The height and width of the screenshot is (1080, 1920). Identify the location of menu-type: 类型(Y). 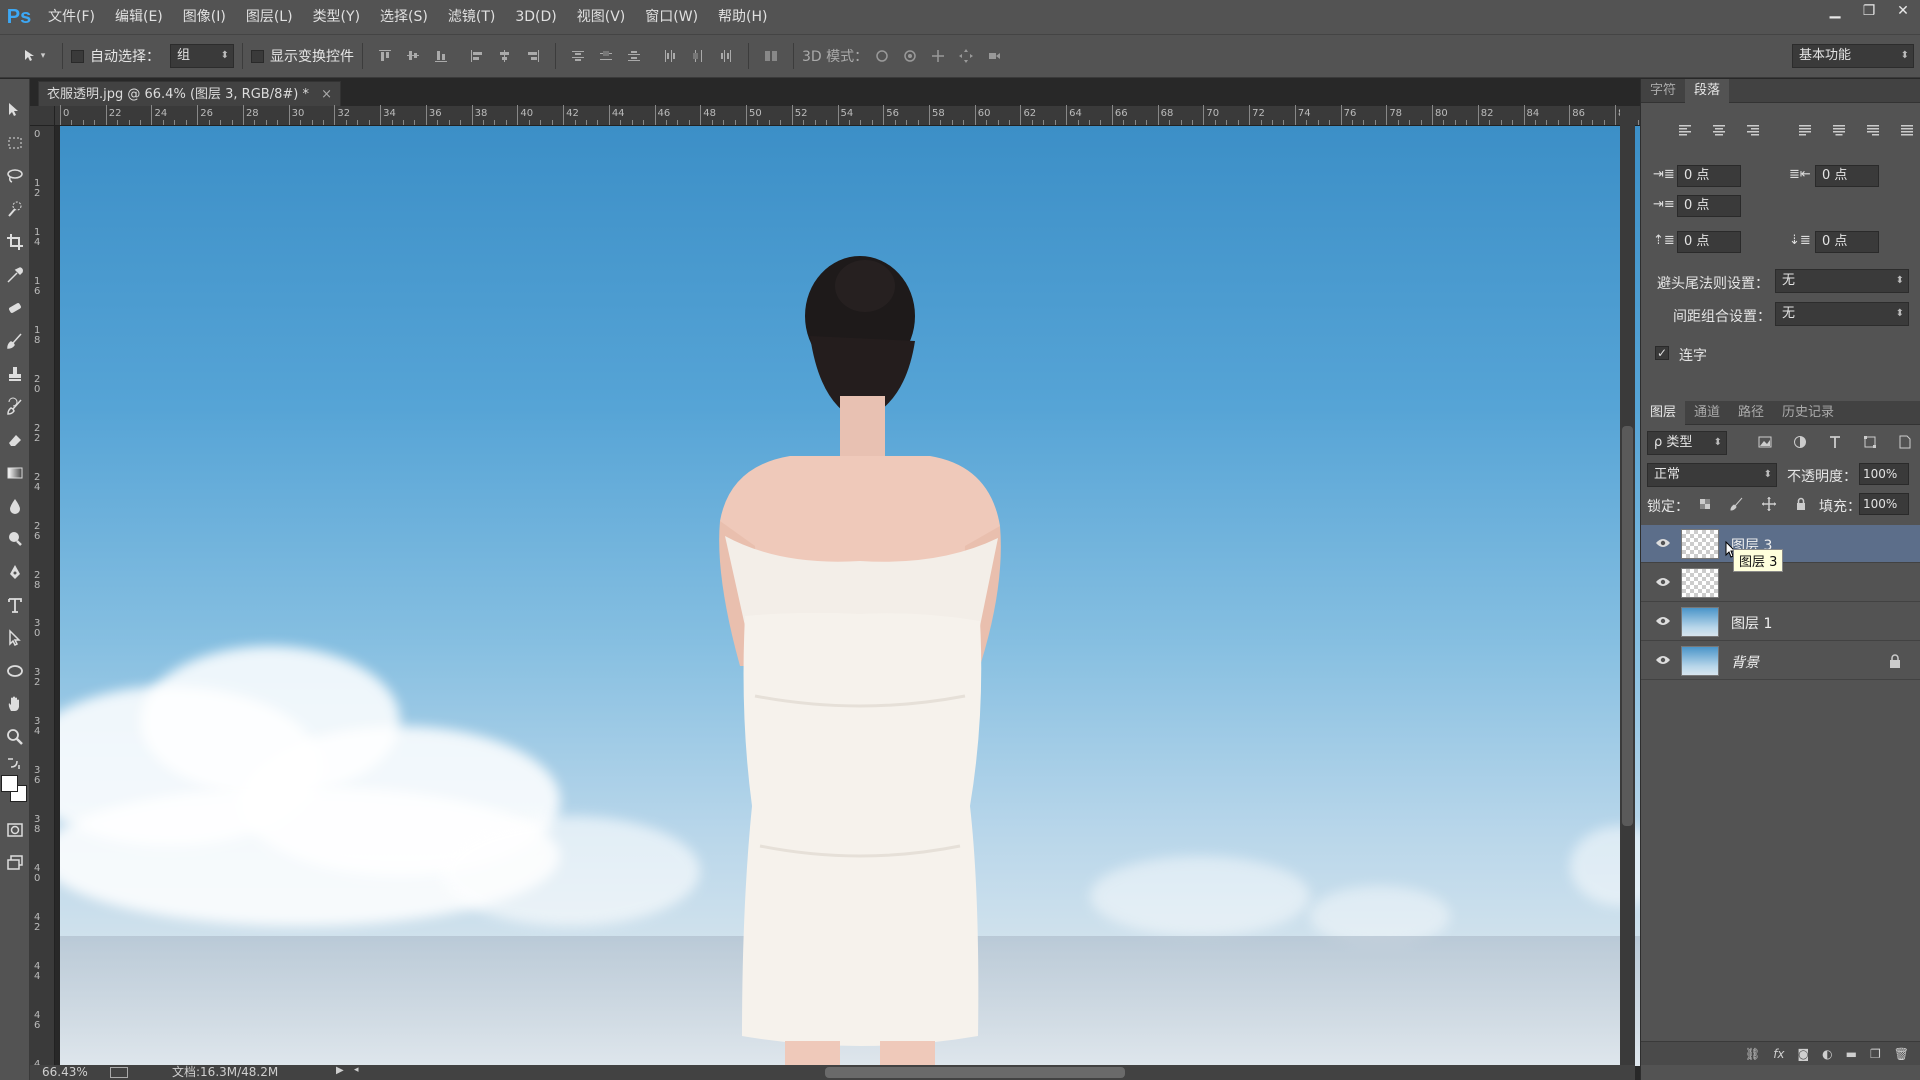
(336, 17).